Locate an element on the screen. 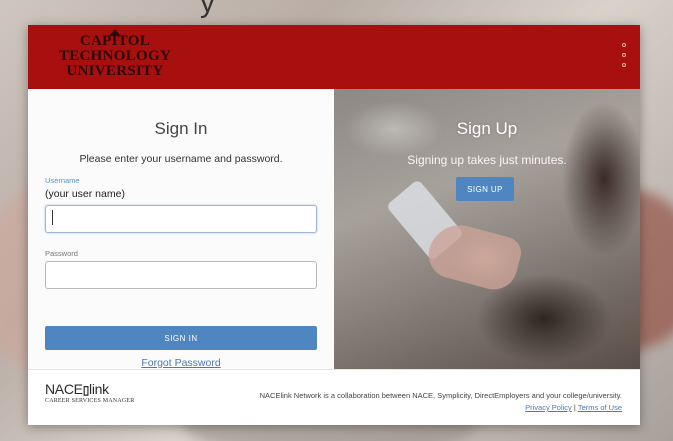 The width and height of the screenshot is (673, 441). terms-of-use-link: Terms of Use is located at coordinates (600, 407).